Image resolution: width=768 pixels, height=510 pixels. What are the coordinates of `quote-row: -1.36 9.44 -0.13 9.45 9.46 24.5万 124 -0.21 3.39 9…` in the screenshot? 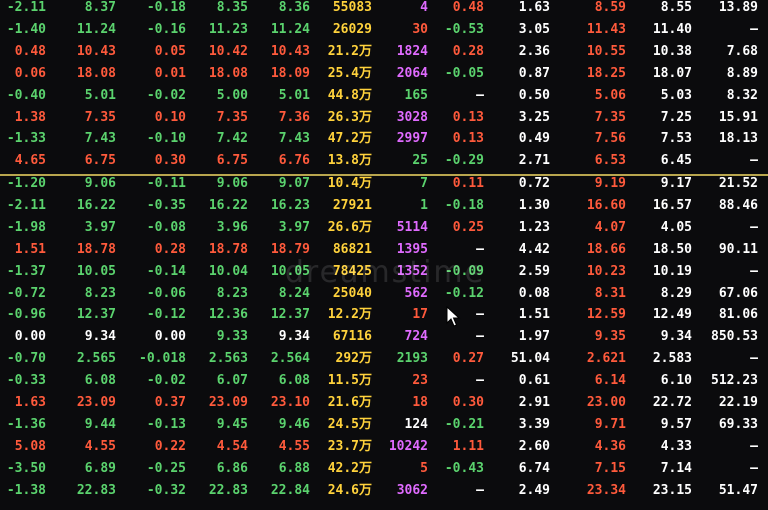 It's located at (384, 425).